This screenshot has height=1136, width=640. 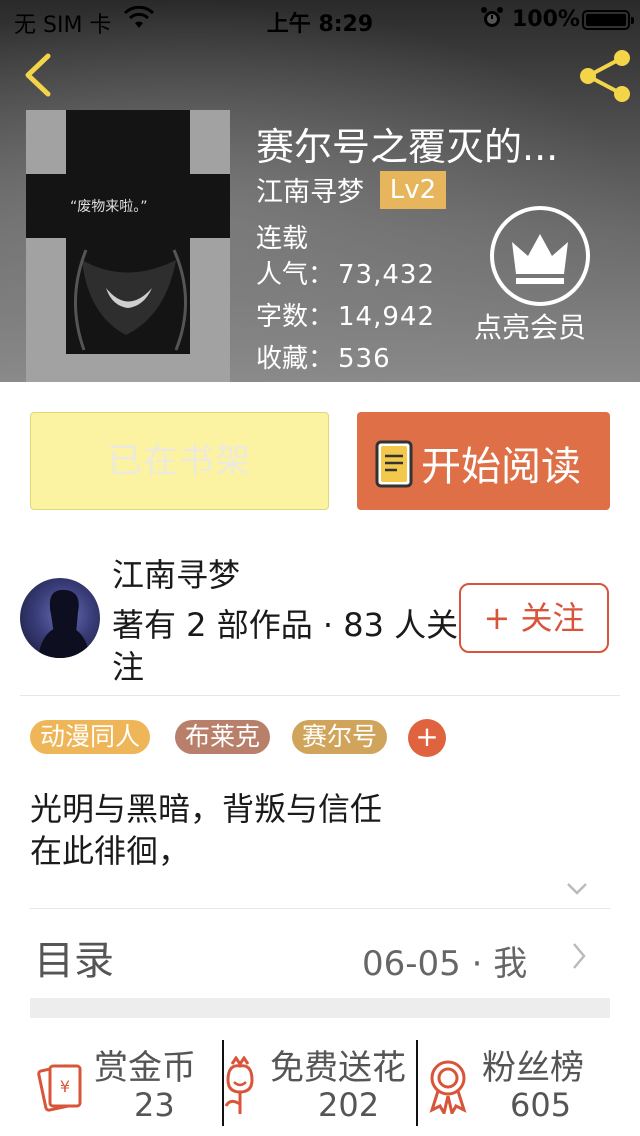 I want to click on reward-coins-value: 23, so click(x=154, y=1105).